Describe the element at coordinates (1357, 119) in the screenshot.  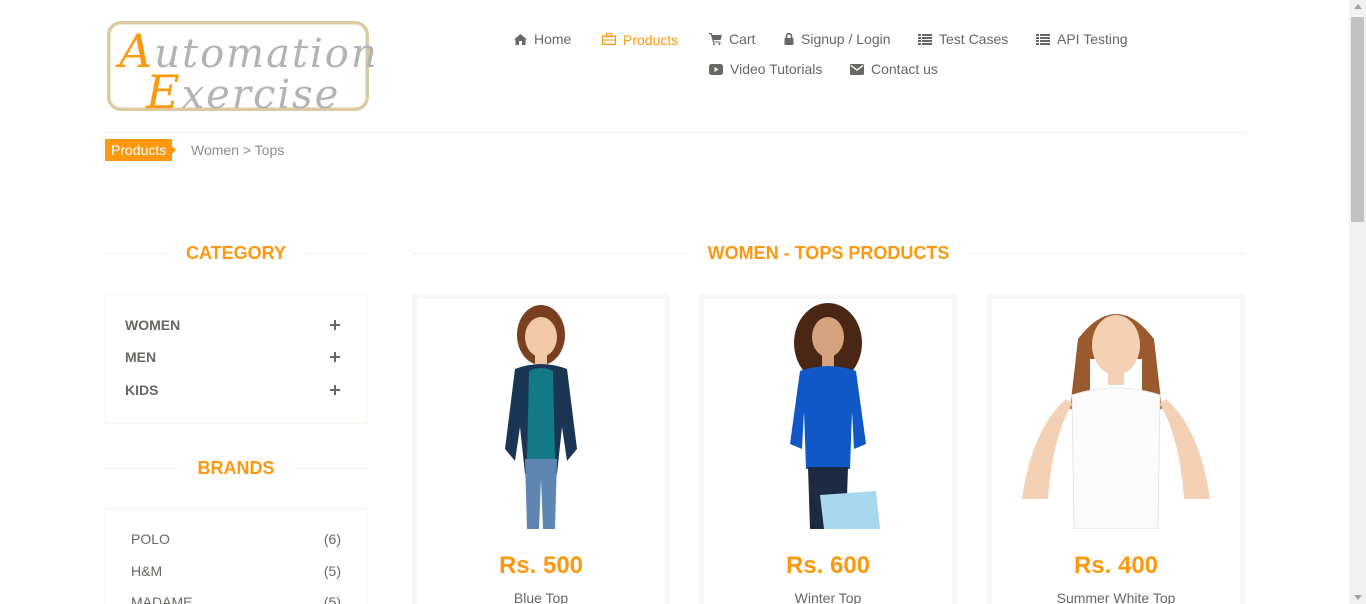
I see `scroll-thumb` at that location.